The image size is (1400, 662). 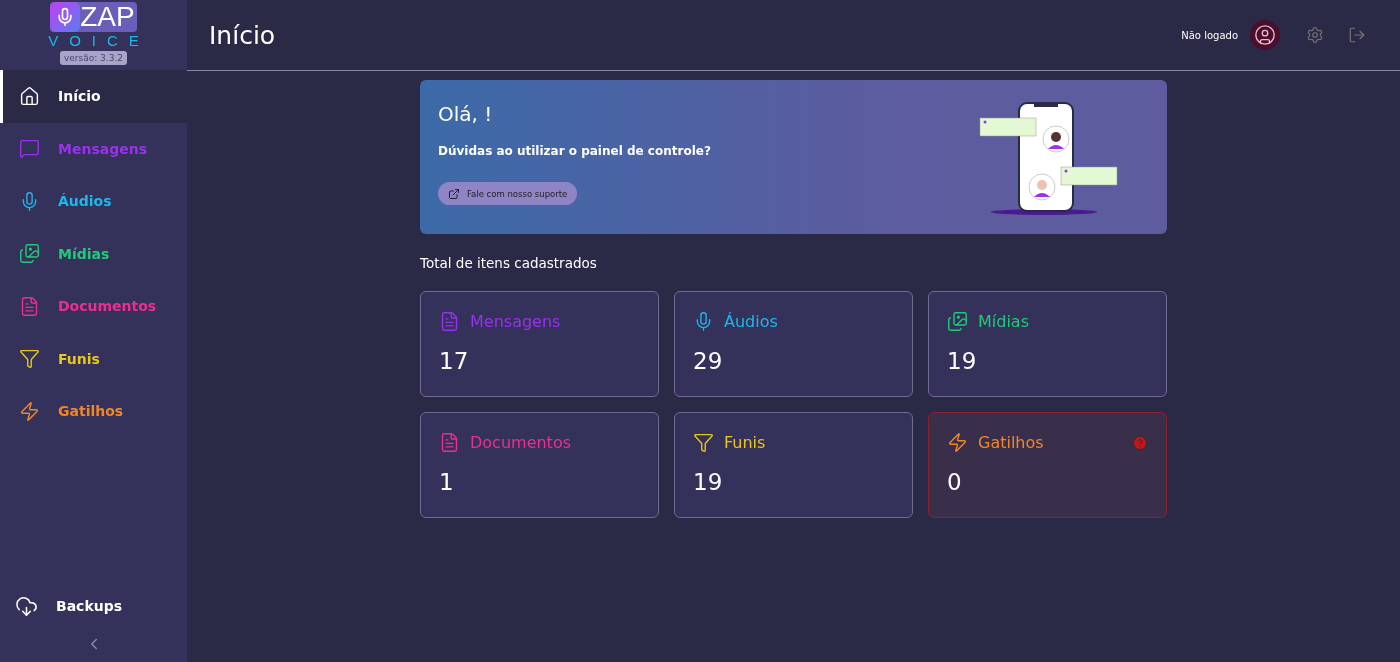 I want to click on help-icon, so click(x=1140, y=442).